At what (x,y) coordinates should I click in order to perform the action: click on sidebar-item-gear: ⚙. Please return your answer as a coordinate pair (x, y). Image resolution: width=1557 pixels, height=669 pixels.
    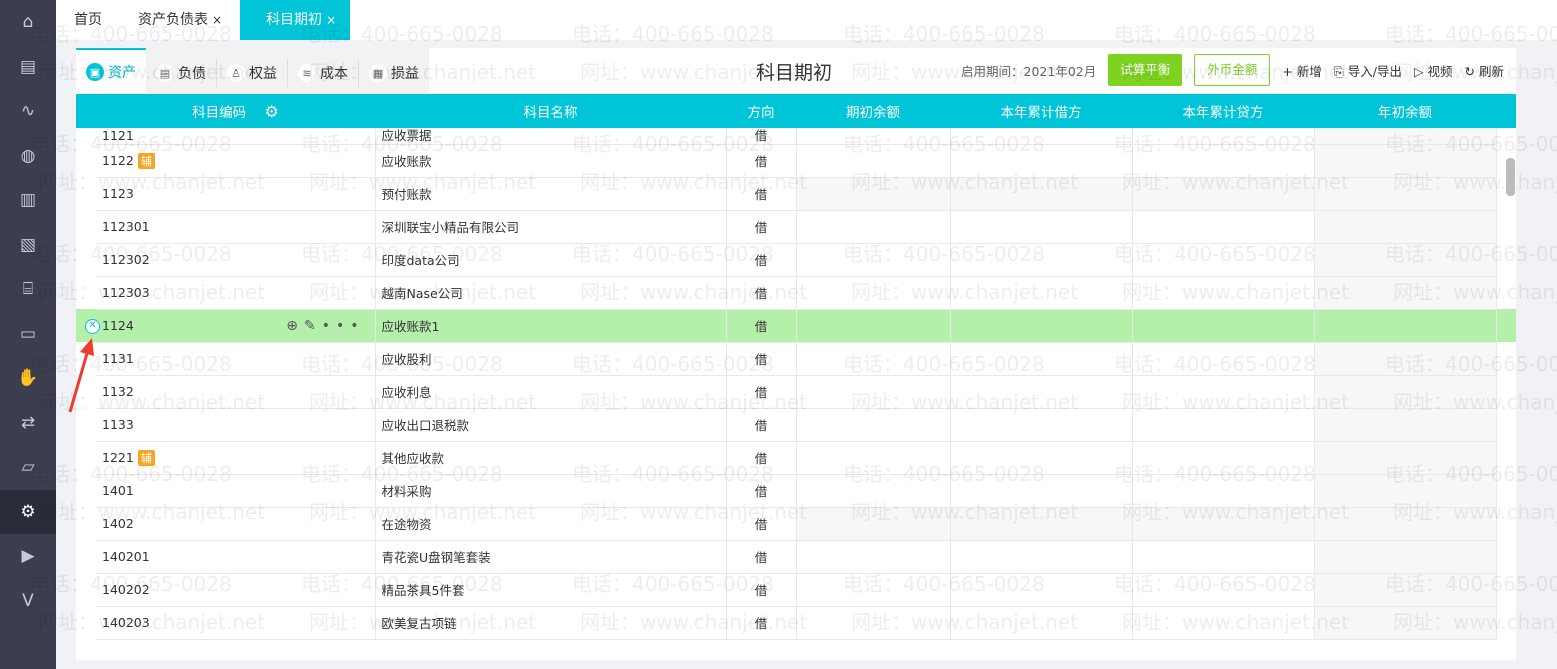
    Looking at the image, I should click on (28, 511).